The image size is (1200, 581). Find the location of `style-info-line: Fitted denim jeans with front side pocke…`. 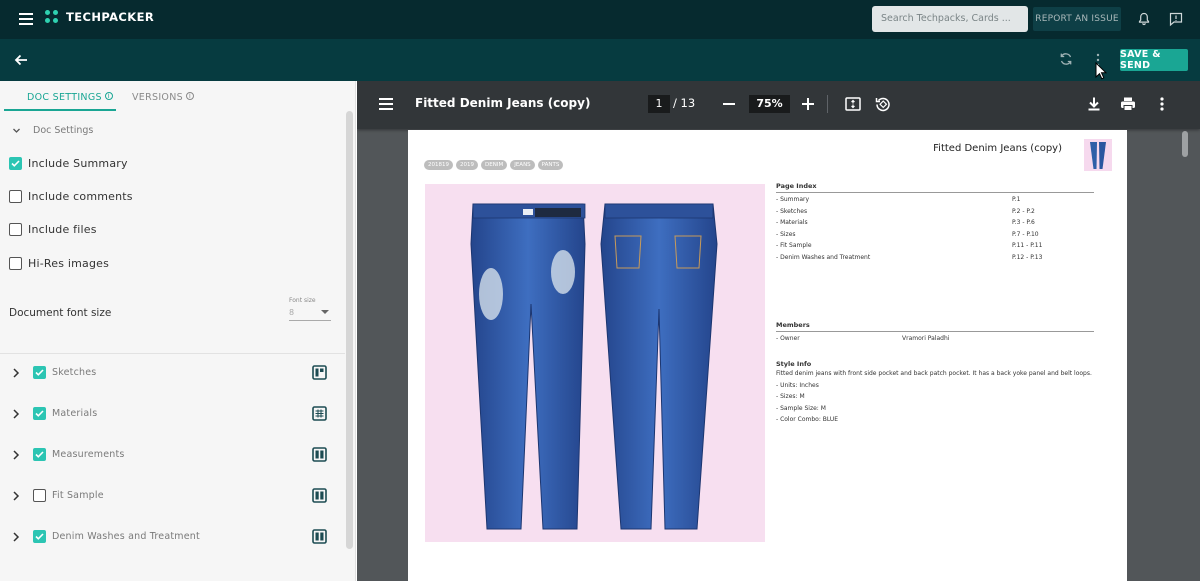

style-info-line: Fitted denim jeans with front side pocke… is located at coordinates (934, 373).